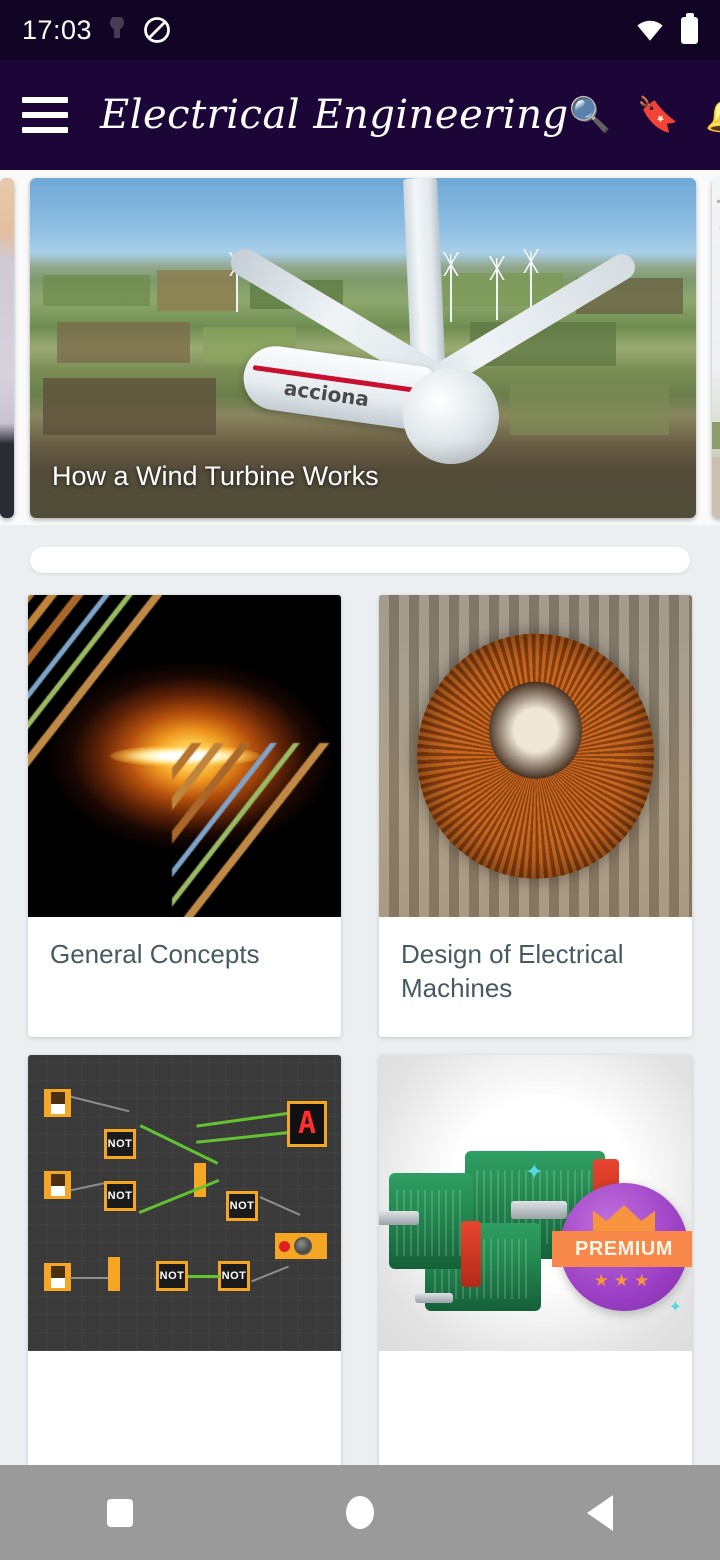 The height and width of the screenshot is (1560, 720). I want to click on card-image: NOT NOT NOT NOT NOT A, so click(184, 1203).